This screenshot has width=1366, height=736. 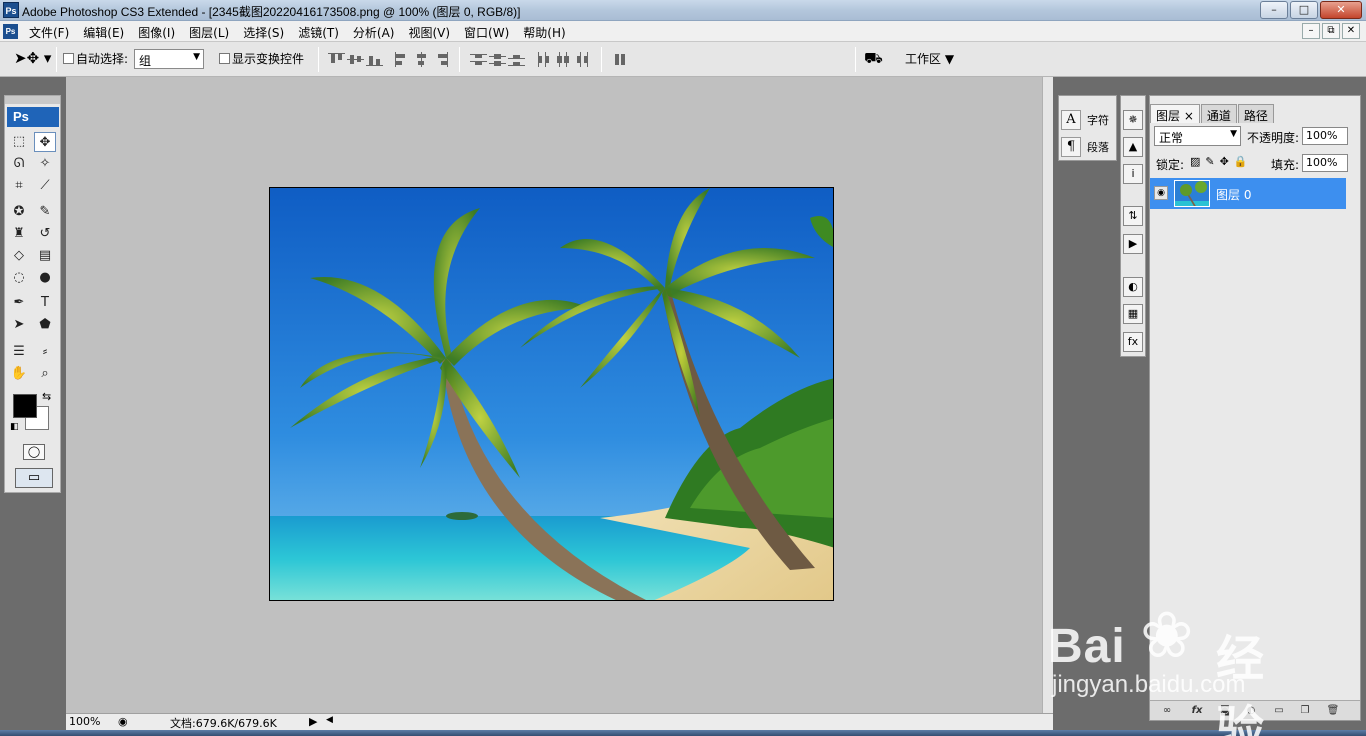 What do you see at coordinates (402, 59) in the screenshot?
I see `align-left-icon` at bounding box center [402, 59].